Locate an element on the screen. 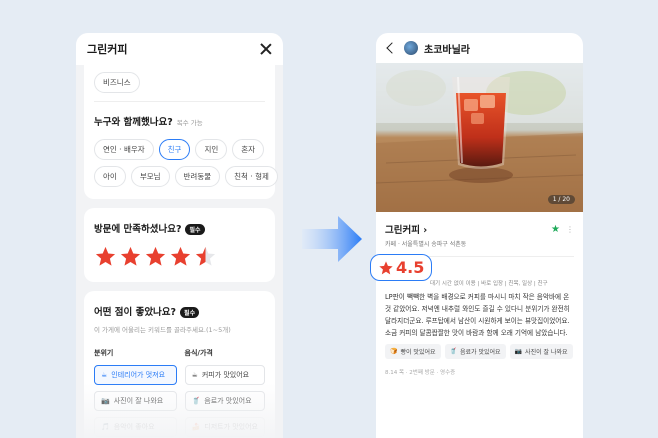 Image resolution: width=658 pixels, height=438 pixels. star-rating-input is located at coordinates (179, 256).